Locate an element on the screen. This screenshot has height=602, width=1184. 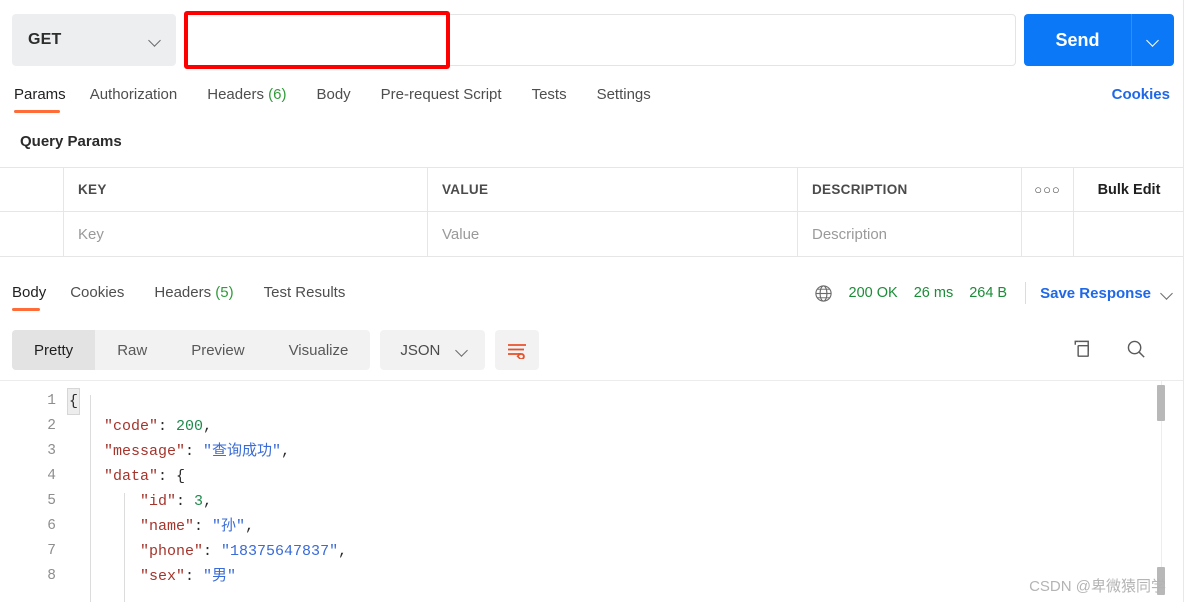
request-url-bar: GET localhost:8002/user/get/3 Send is located at coordinates (592, 40).